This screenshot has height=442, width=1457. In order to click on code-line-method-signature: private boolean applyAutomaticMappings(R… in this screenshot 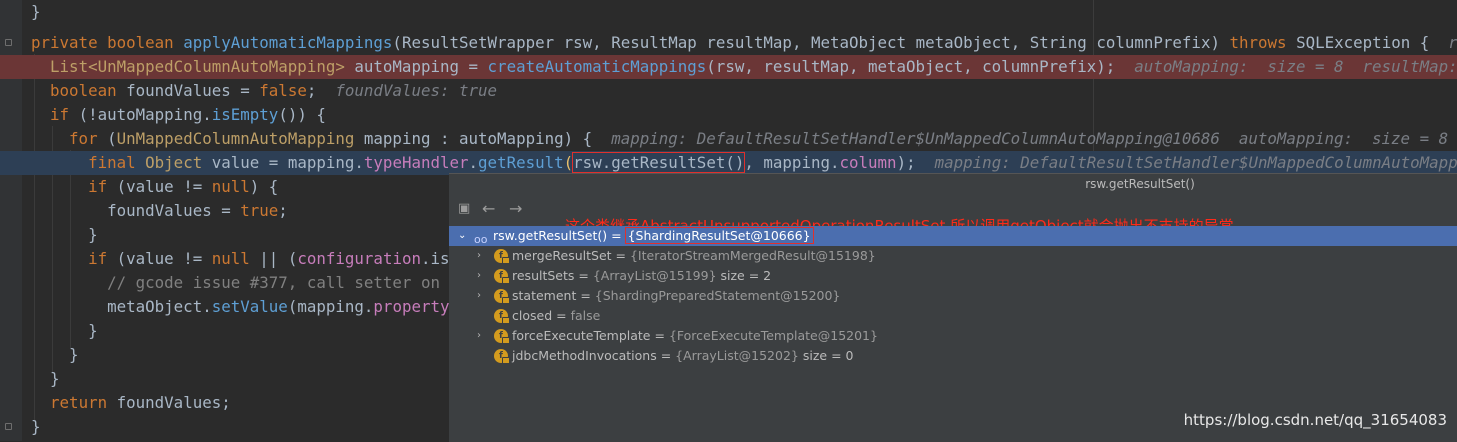, I will do `click(728, 43)`.